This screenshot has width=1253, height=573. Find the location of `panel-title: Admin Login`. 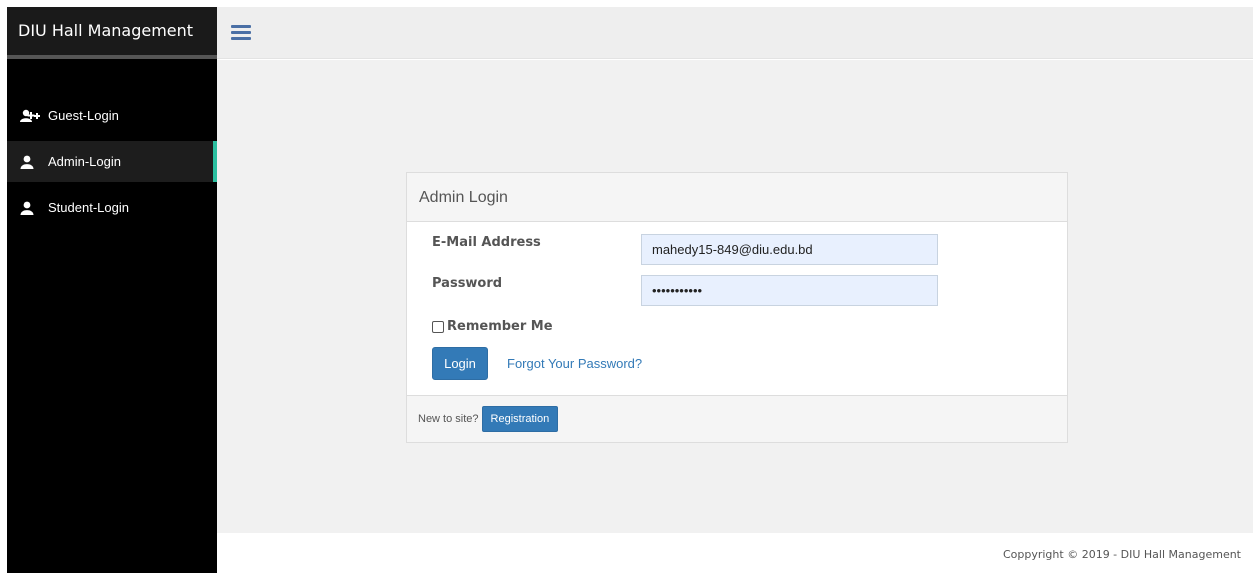

panel-title: Admin Login is located at coordinates (737, 197).